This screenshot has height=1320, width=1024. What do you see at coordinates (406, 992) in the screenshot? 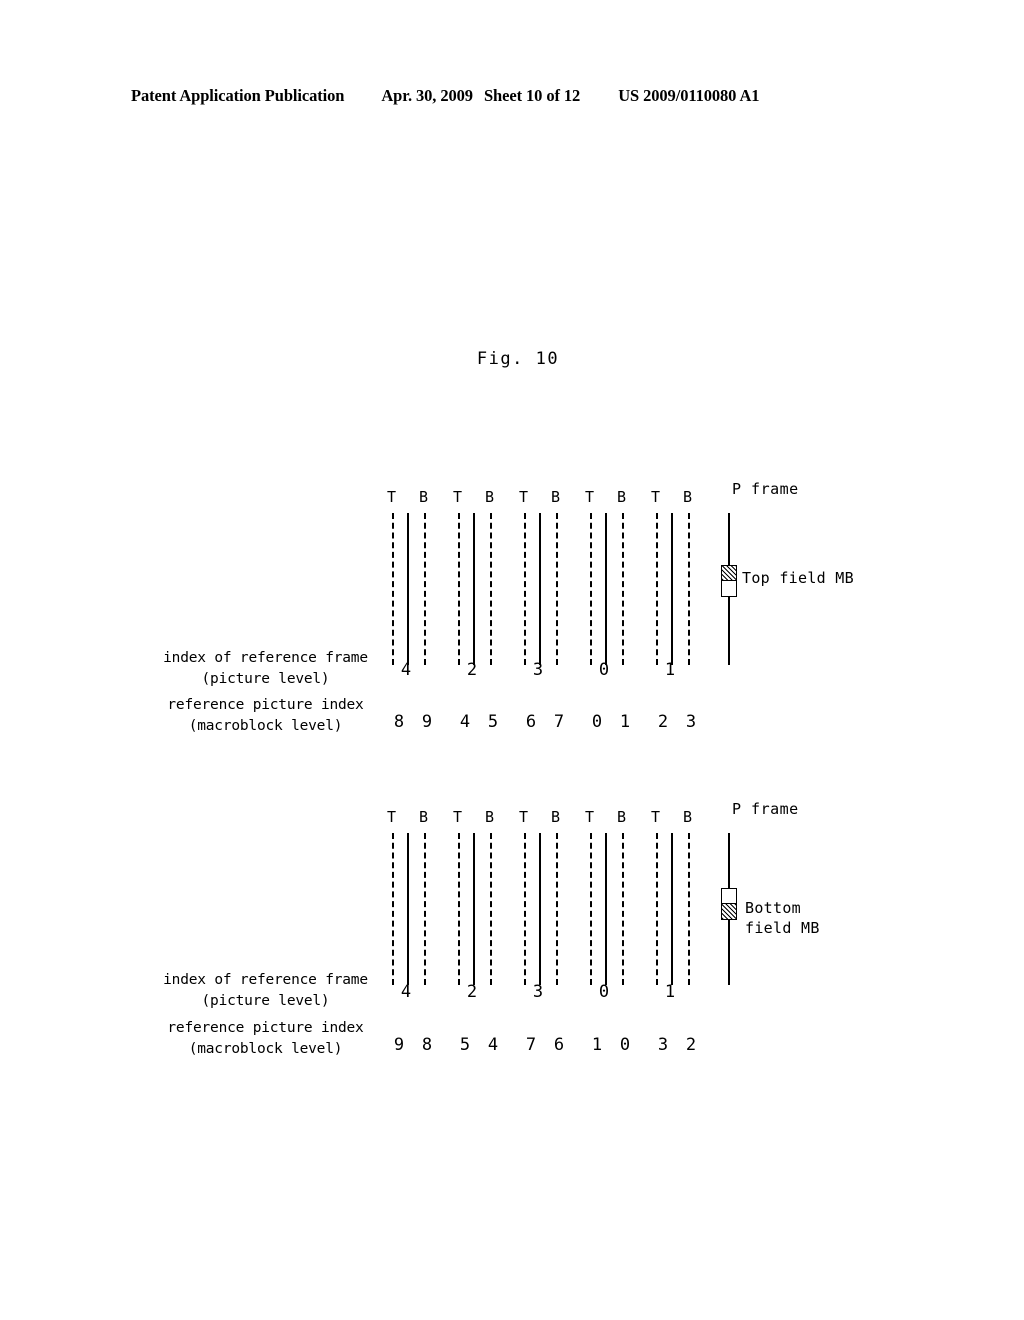
I see `picture-level-value: 4` at bounding box center [406, 992].